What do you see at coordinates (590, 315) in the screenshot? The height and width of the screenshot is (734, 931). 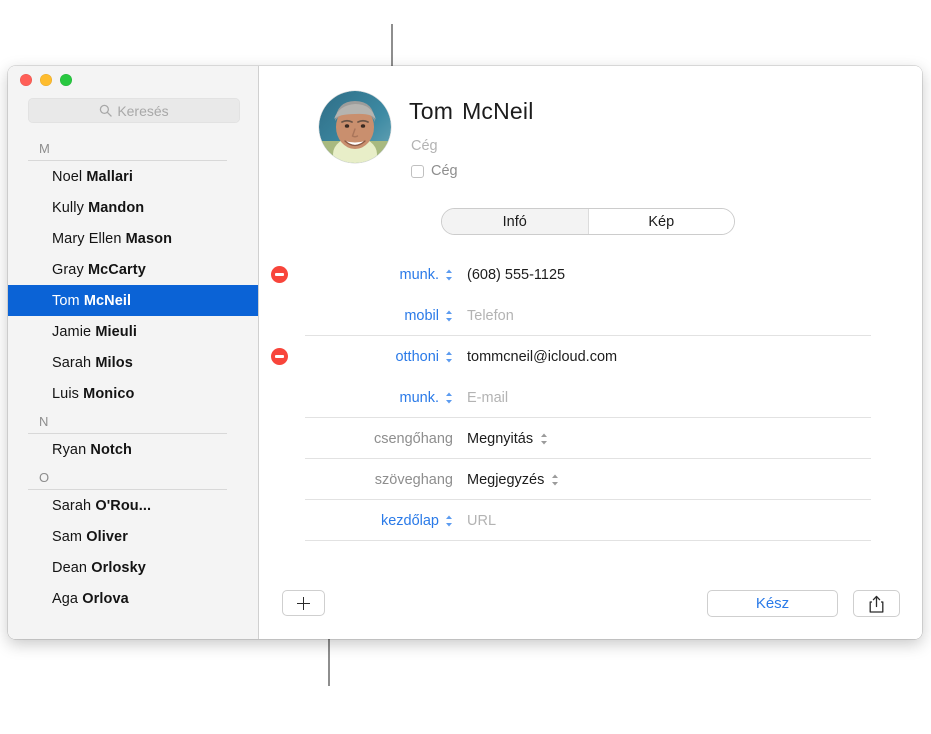 I see `field-row: mobil Telefon` at bounding box center [590, 315].